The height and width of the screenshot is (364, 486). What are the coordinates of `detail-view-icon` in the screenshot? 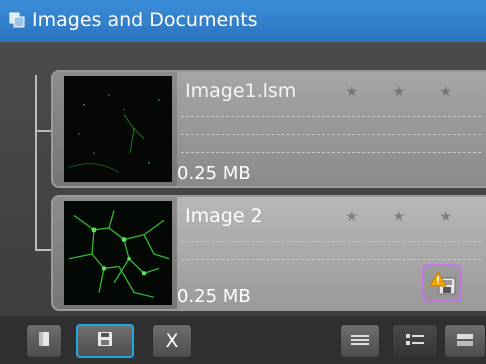 It's located at (415, 341).